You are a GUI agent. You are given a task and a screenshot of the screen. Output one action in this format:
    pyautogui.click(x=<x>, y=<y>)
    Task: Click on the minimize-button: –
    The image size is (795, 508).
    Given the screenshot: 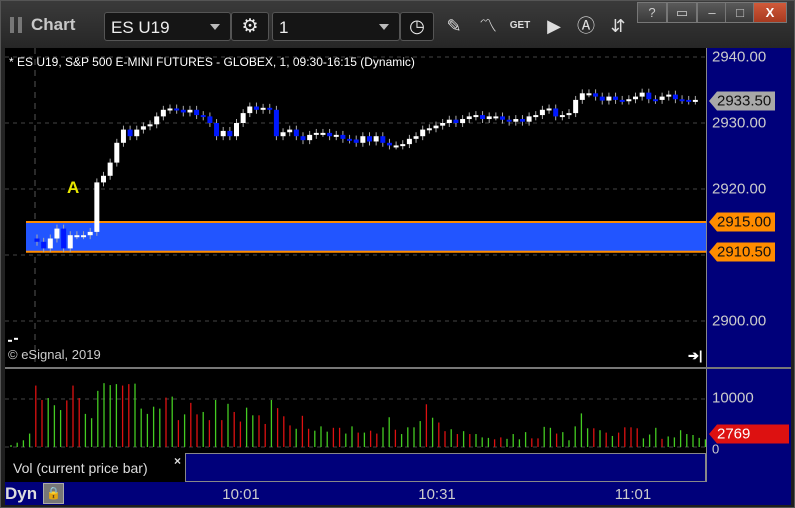 What is the action you would take?
    pyautogui.click(x=712, y=12)
    